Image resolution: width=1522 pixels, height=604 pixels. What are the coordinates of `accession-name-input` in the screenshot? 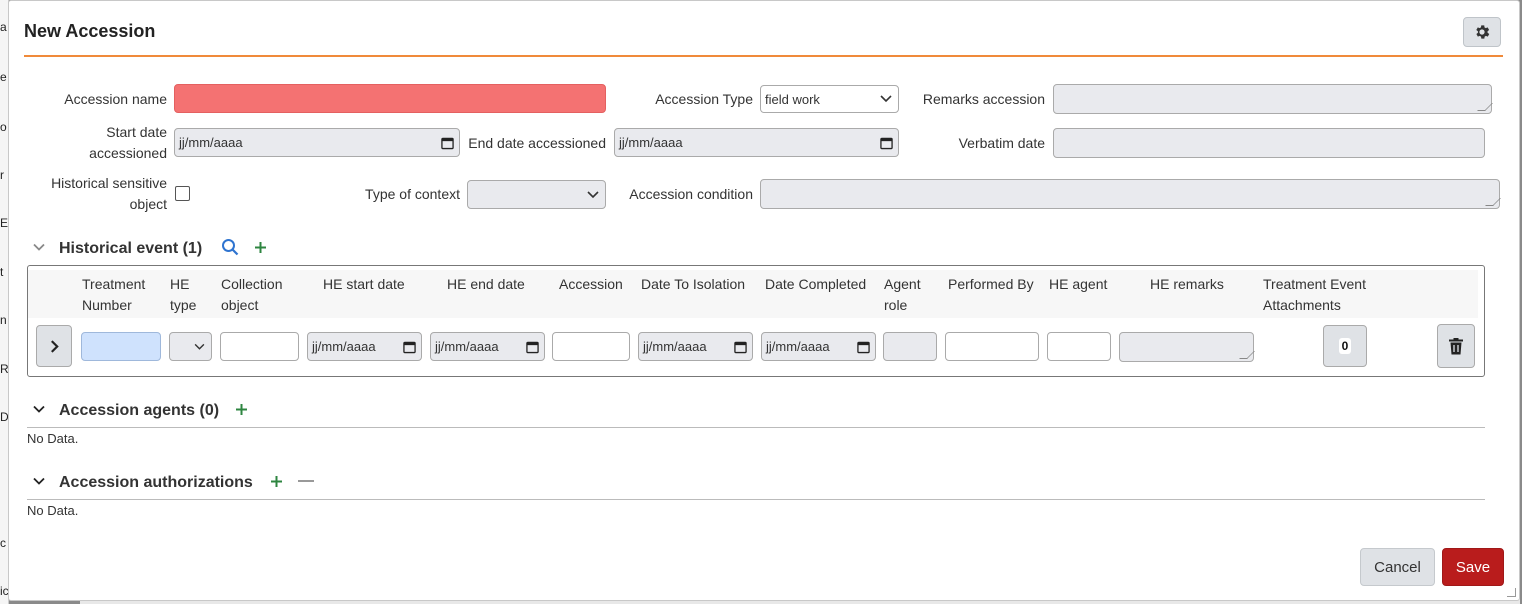 It's located at (390, 98).